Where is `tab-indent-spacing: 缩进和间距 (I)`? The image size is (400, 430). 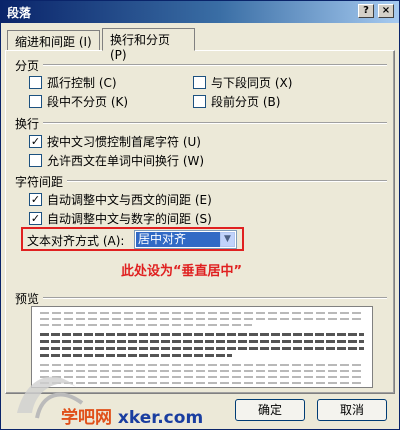 tab-indent-spacing: 缩进和间距 (I) is located at coordinates (53, 40).